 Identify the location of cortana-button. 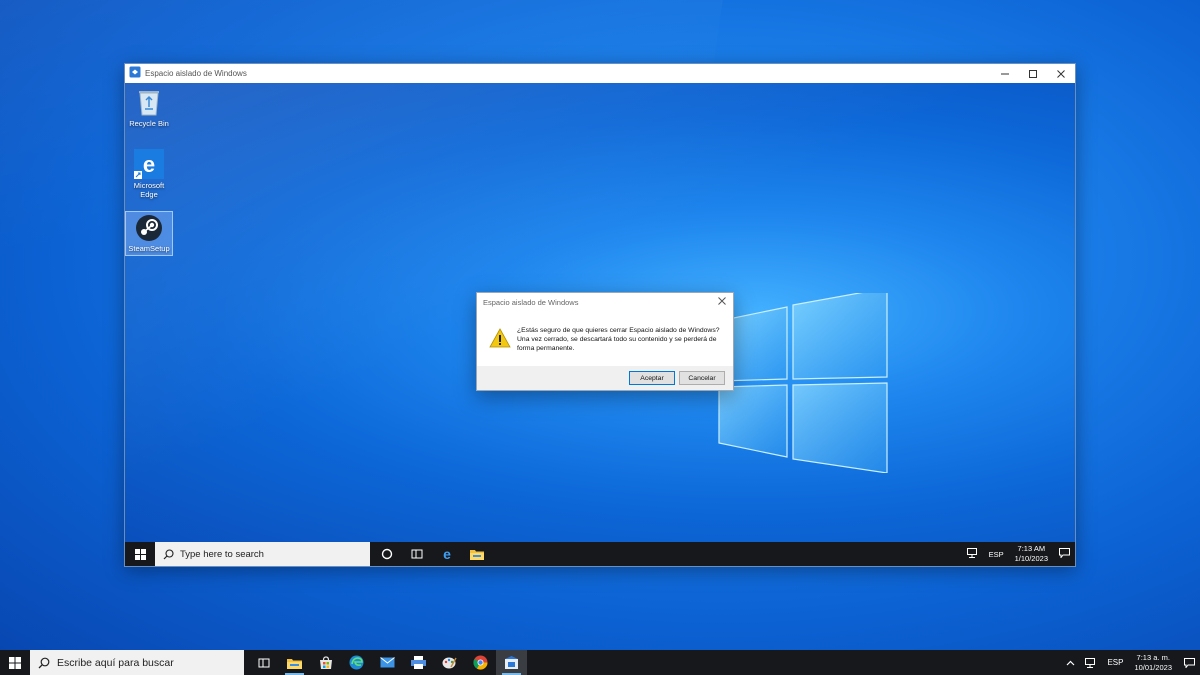
(387, 554).